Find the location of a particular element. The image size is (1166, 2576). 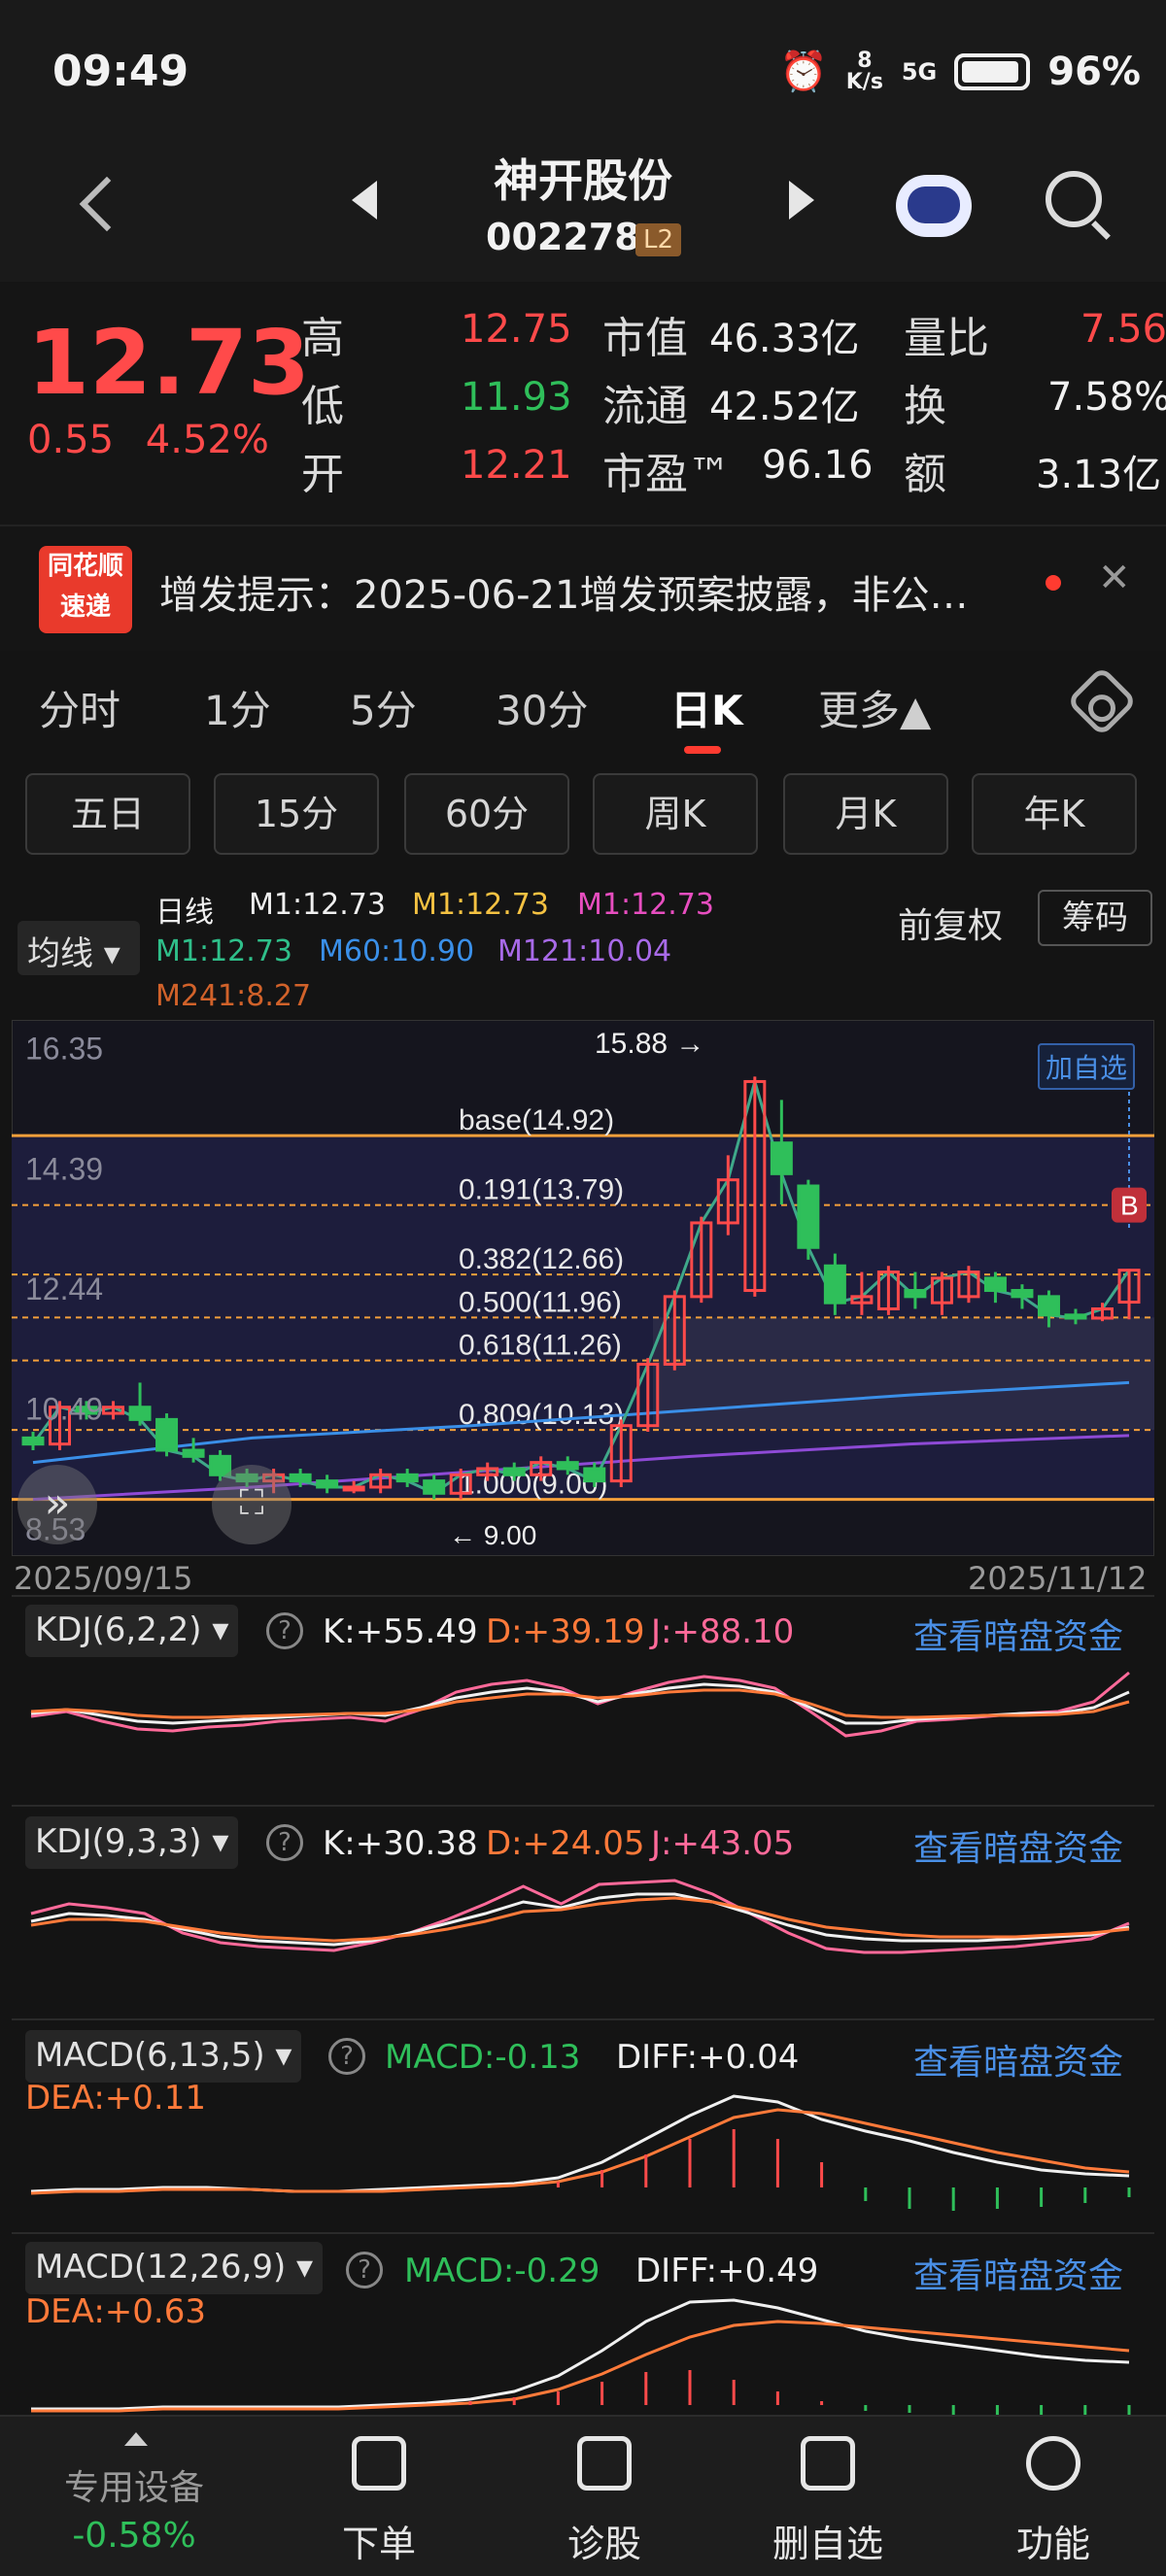

net-speed: 8 K/s is located at coordinates (864, 71).